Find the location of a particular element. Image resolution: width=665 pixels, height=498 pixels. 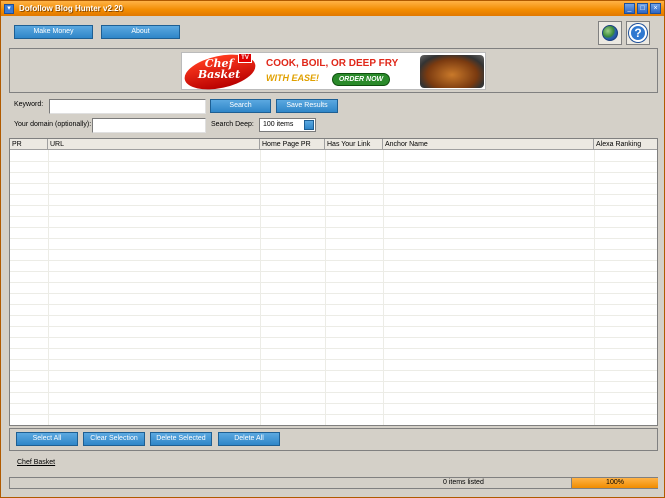

make-money-button: Make Money is located at coordinates (53, 32).